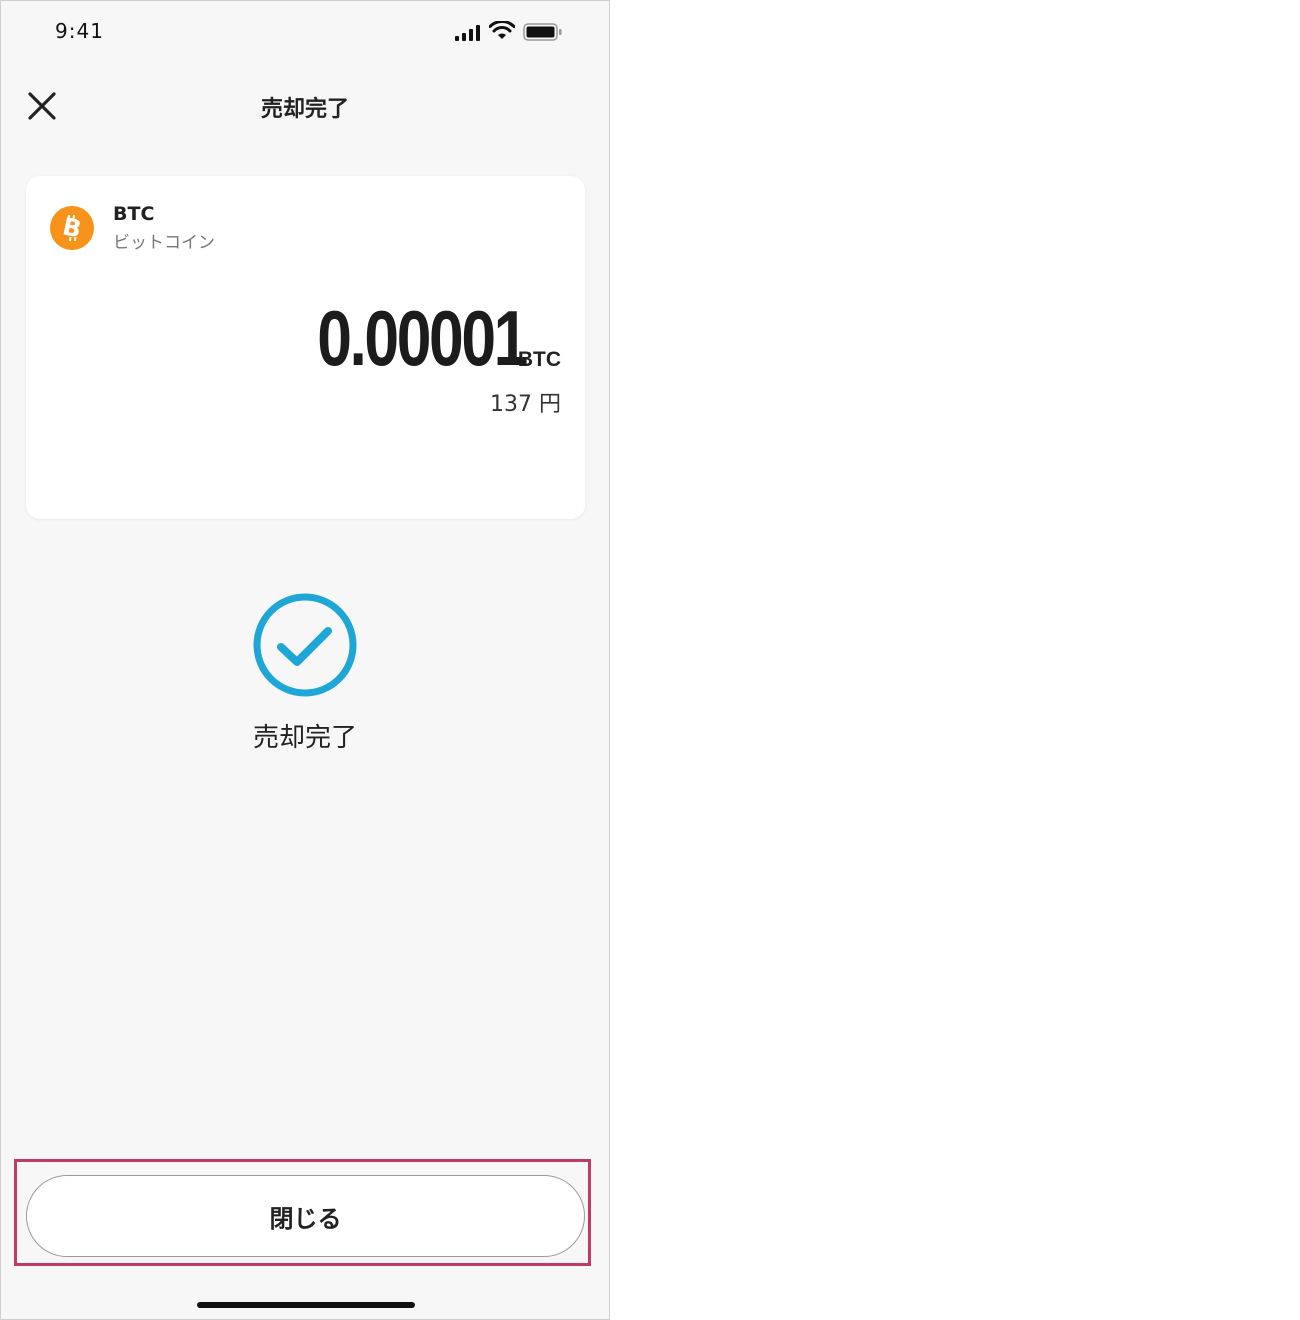 The width and height of the screenshot is (1300, 1320). Describe the element at coordinates (305, 1216) in the screenshot. I see `close-button: 閉じる` at that location.